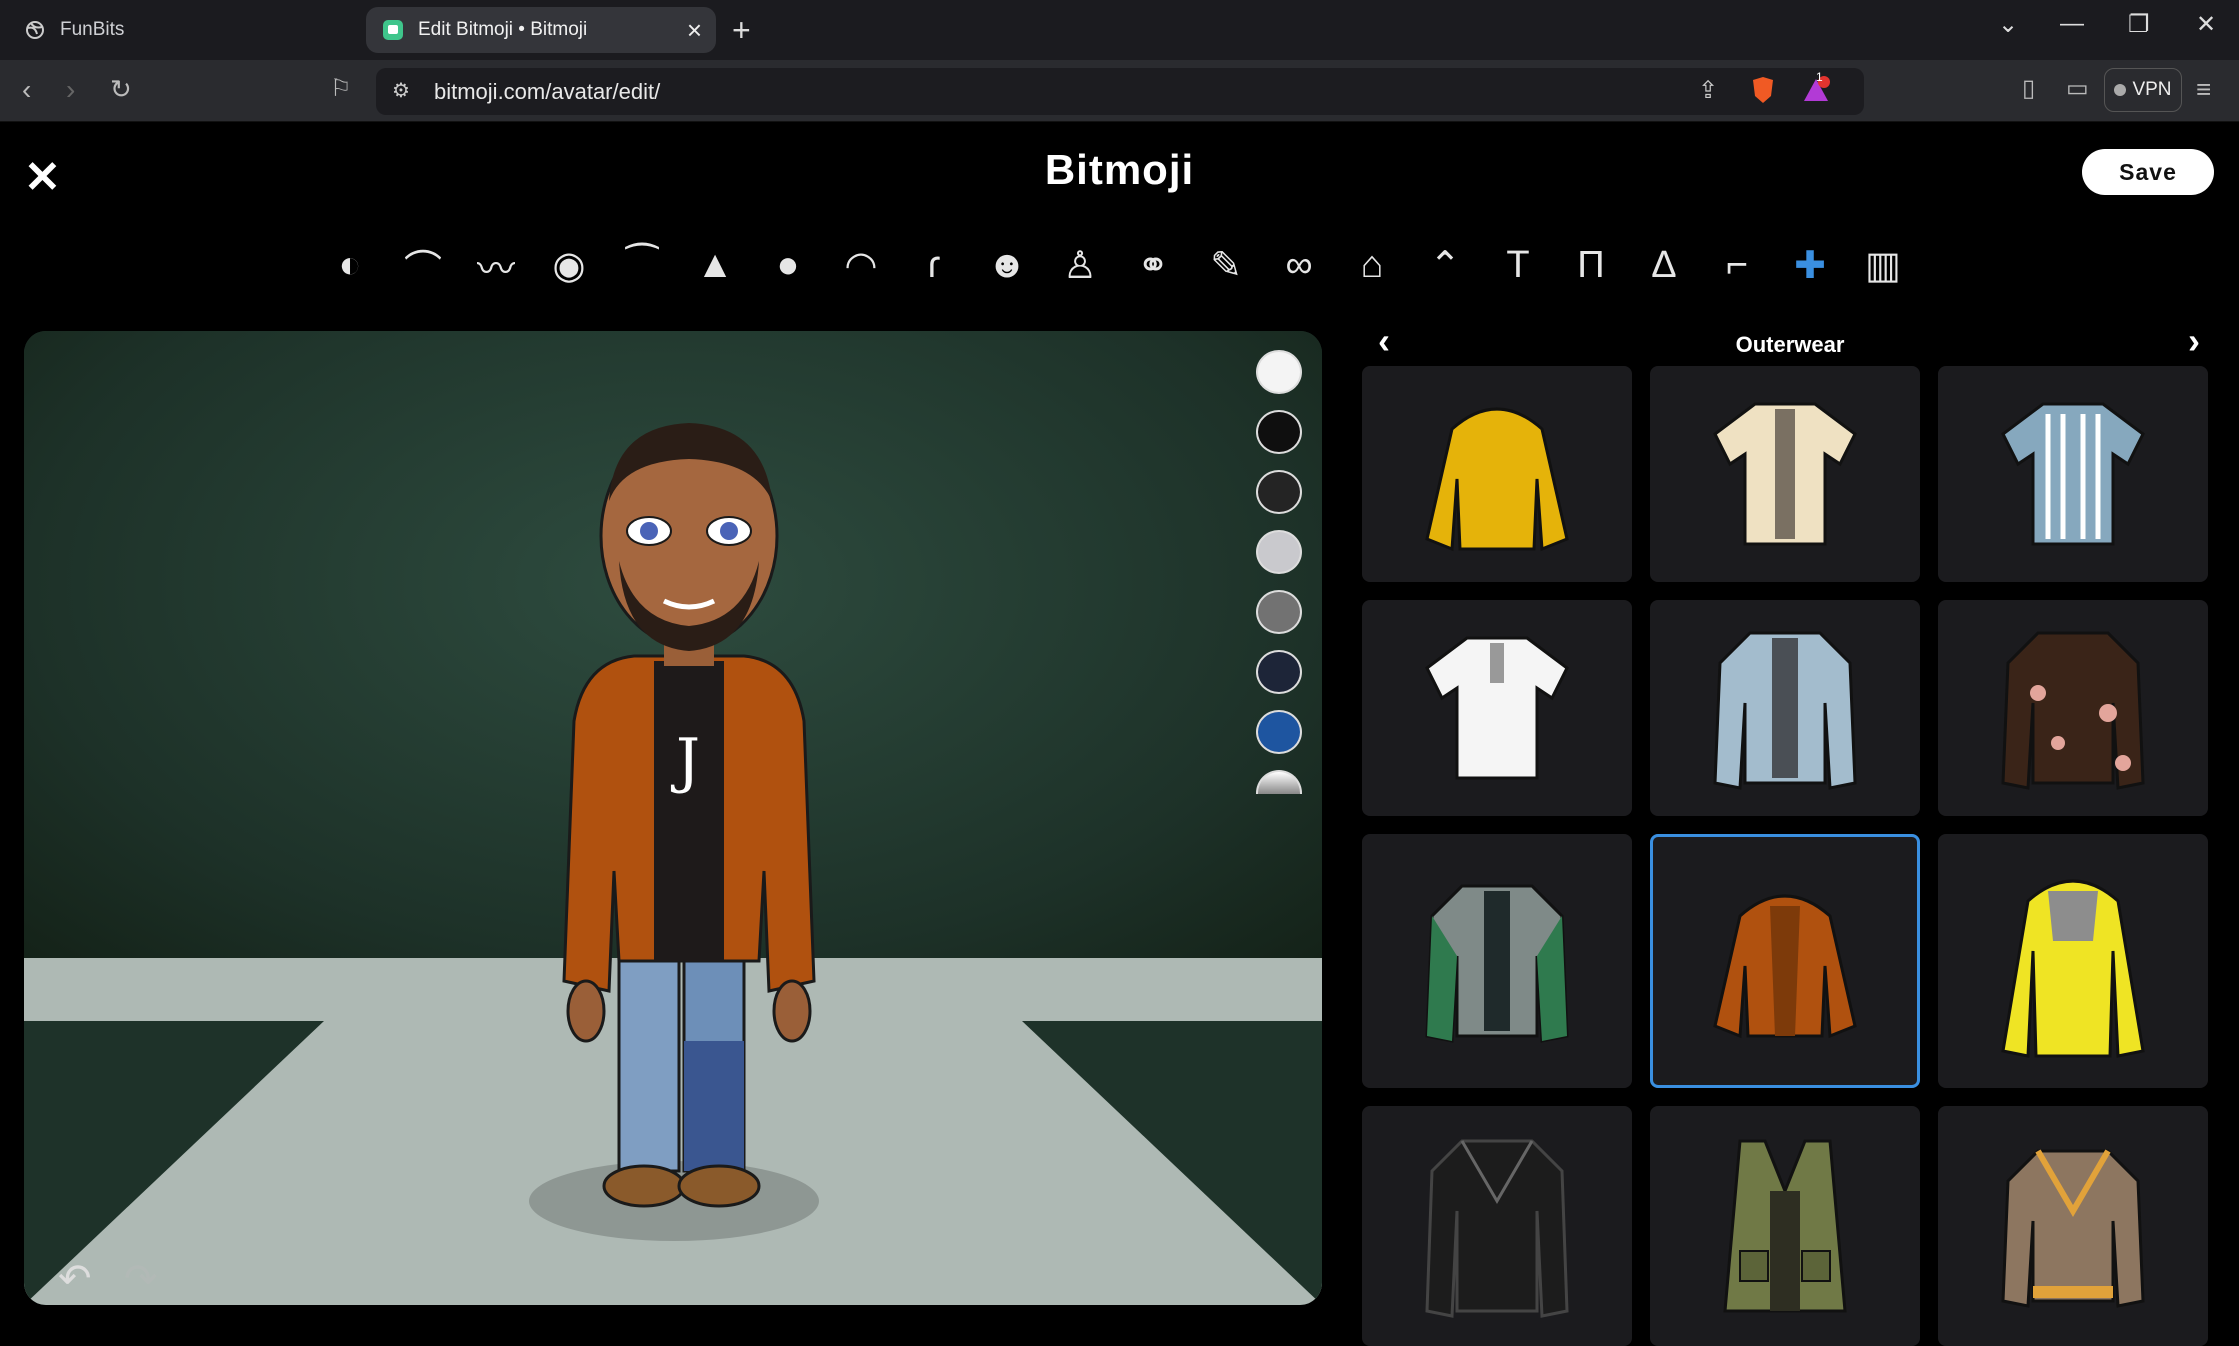 The image size is (2239, 1346). What do you see at coordinates (1007, 265) in the screenshot?
I see `face-details-category-icon: ☻` at bounding box center [1007, 265].